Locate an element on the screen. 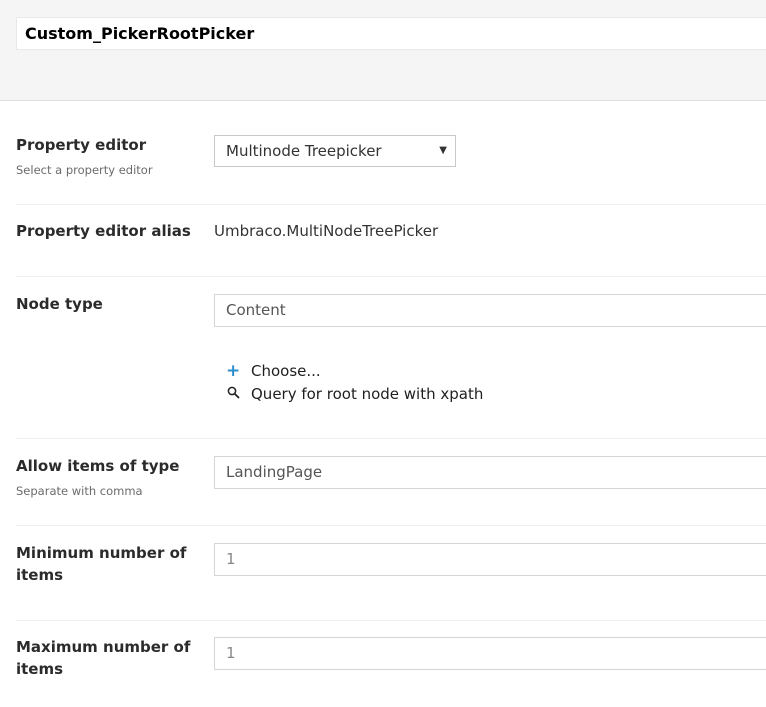 The height and width of the screenshot is (707, 766). minimum-items-label-line2: items is located at coordinates (40, 575).